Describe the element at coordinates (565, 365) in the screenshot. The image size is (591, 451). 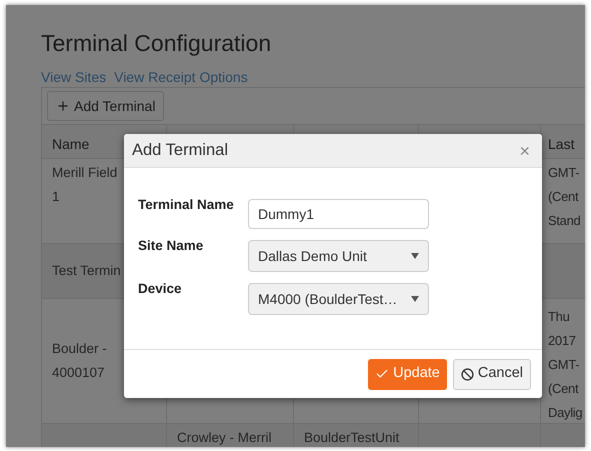
I see `table-cell-text: Thu 2017 GMT- (Cent Daylig` at that location.